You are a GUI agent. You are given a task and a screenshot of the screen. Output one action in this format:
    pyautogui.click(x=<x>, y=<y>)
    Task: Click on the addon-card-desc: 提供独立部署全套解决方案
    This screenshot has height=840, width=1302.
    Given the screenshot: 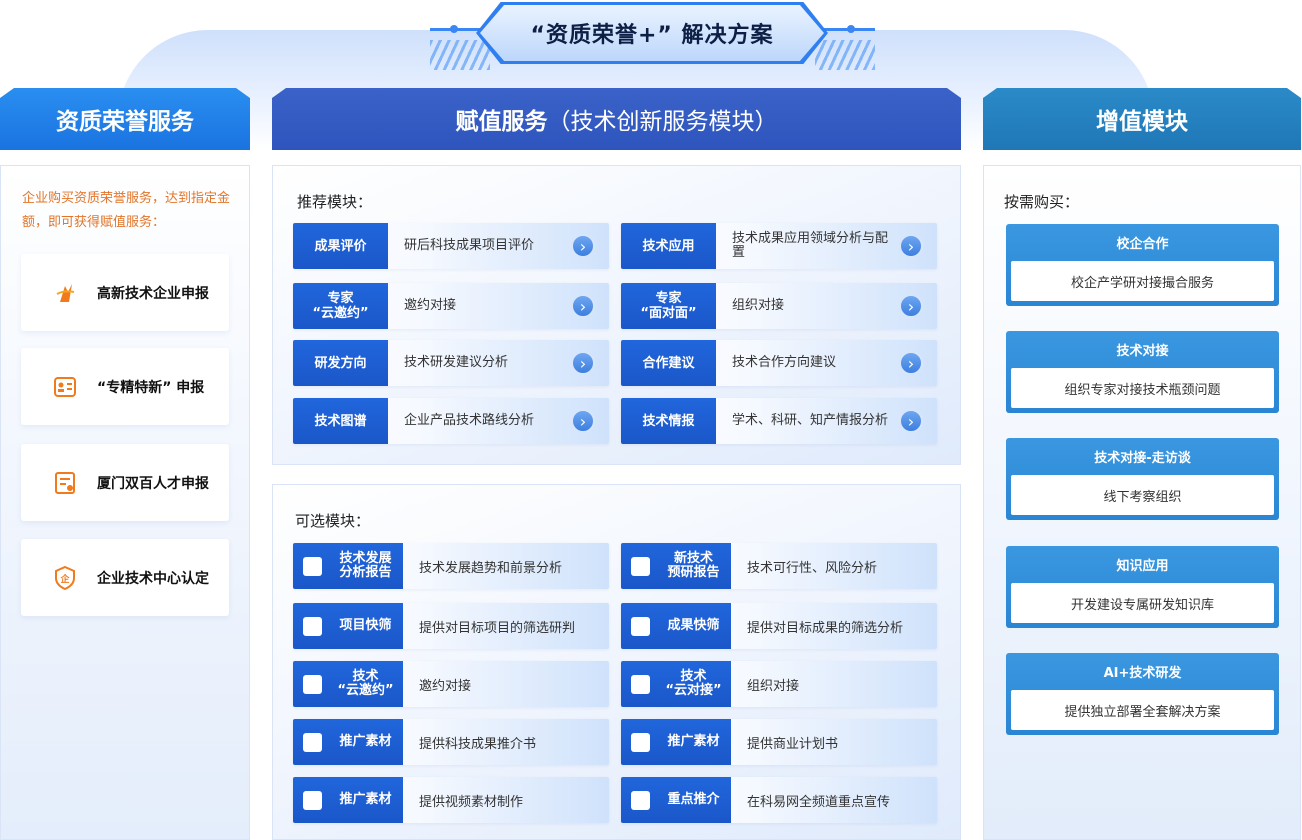 What is the action you would take?
    pyautogui.click(x=1142, y=710)
    